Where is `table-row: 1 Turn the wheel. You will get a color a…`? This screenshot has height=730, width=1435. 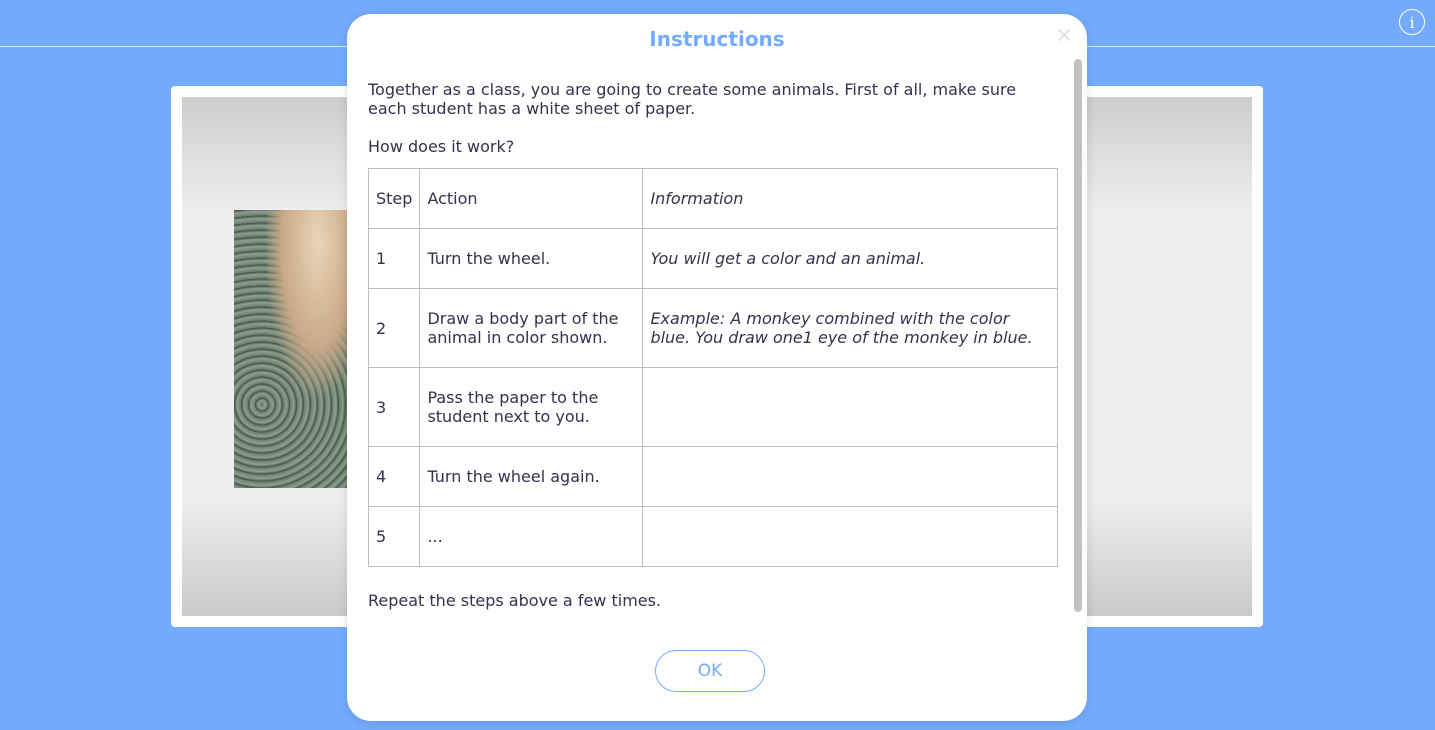 table-row: 1 Turn the wheel. You will get a color a… is located at coordinates (712, 258).